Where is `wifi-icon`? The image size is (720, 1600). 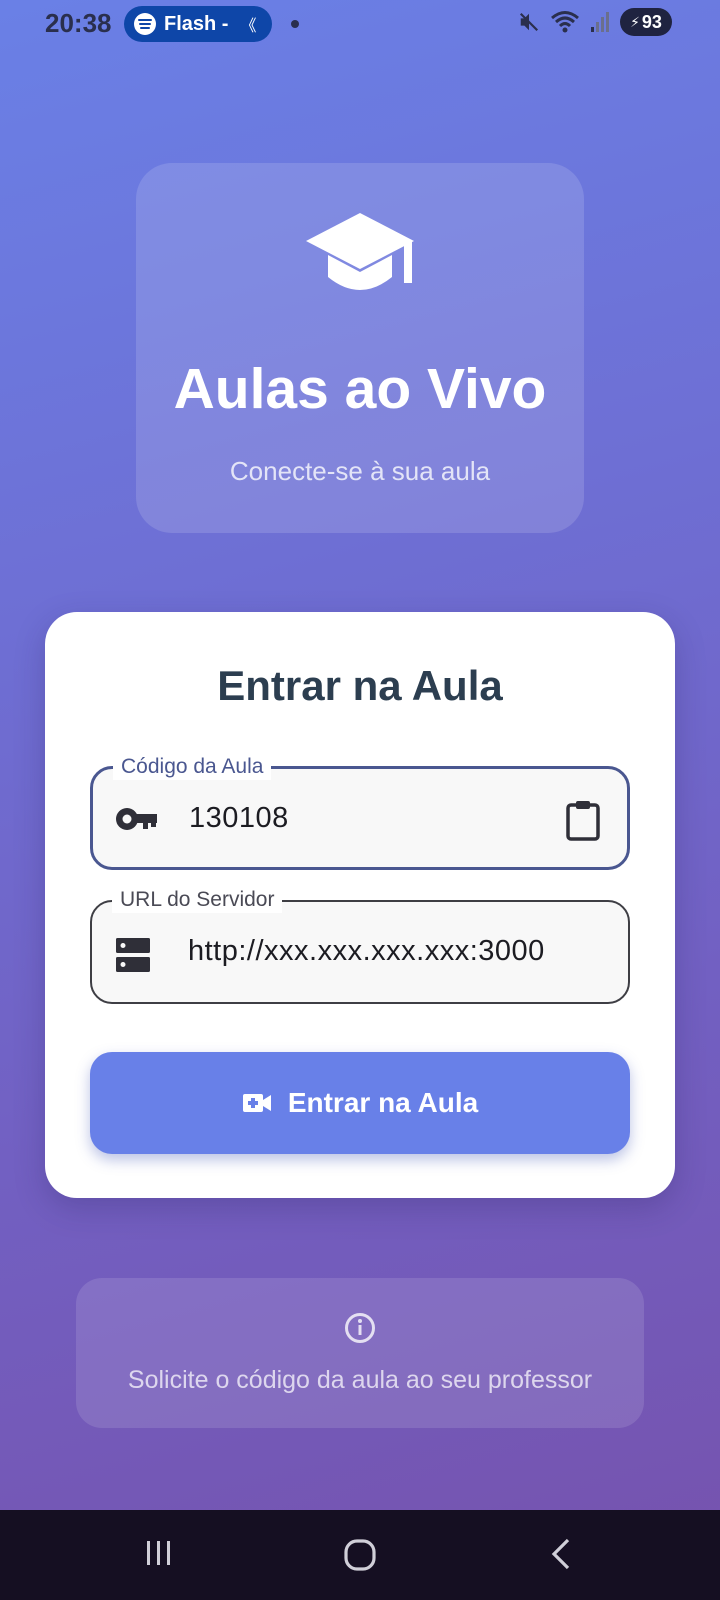
wifi-icon is located at coordinates (565, 22).